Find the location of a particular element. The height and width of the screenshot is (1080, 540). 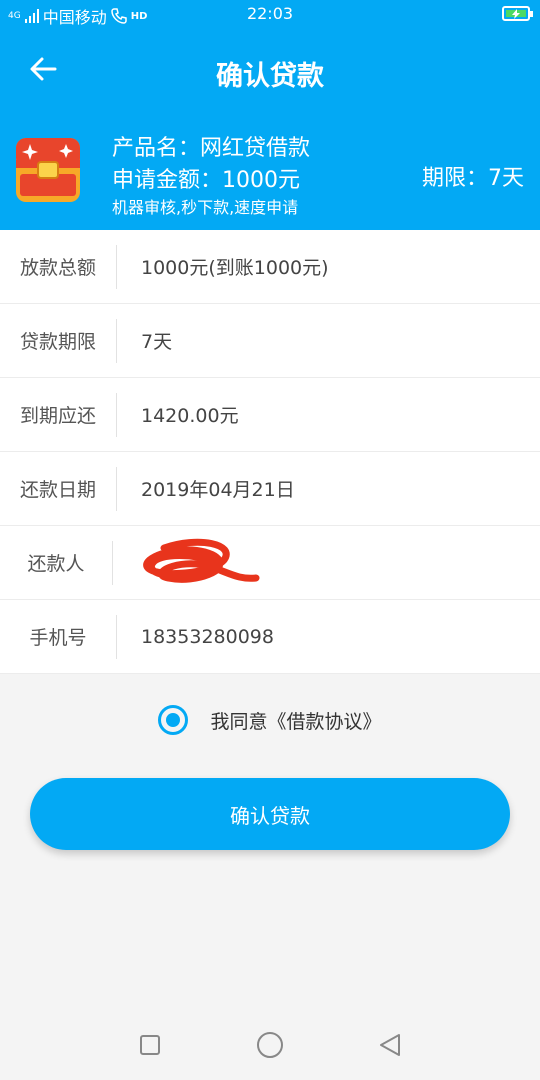

square-recents-icon is located at coordinates (150, 1045).